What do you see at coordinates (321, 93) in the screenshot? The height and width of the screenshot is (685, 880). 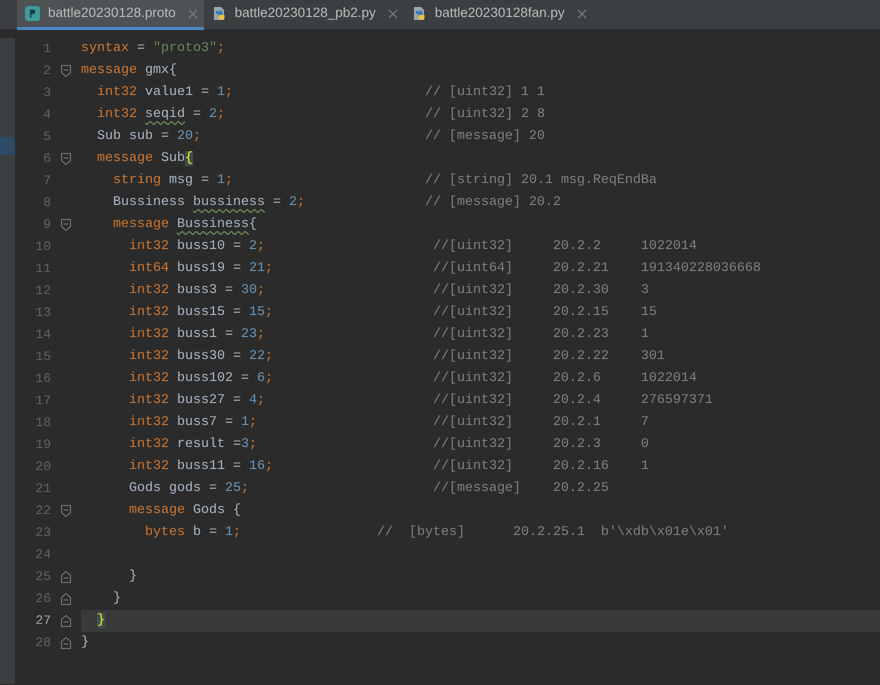 I see `code-line: int32 value1 = 1; // [uint32] 1 1` at bounding box center [321, 93].